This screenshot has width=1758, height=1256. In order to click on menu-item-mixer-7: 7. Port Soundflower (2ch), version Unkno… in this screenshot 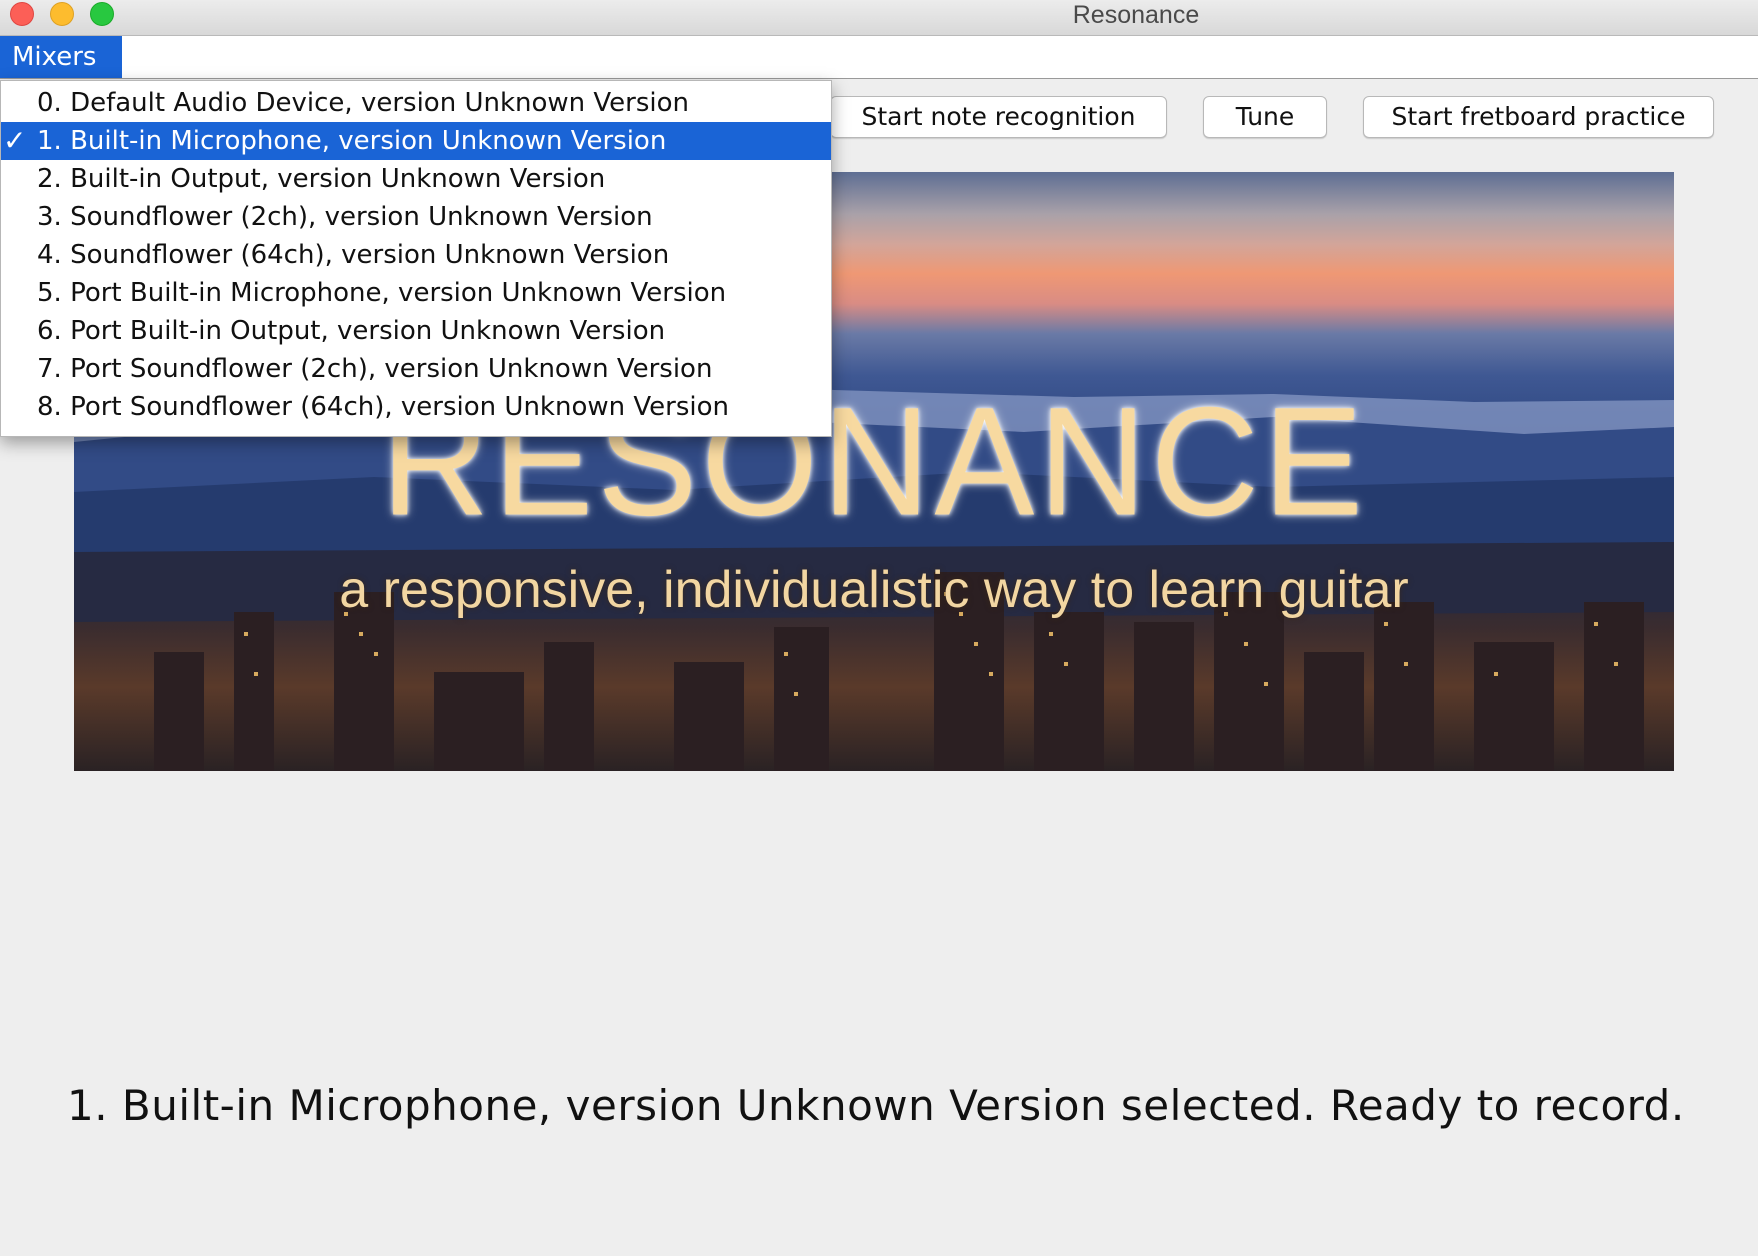, I will do `click(416, 369)`.